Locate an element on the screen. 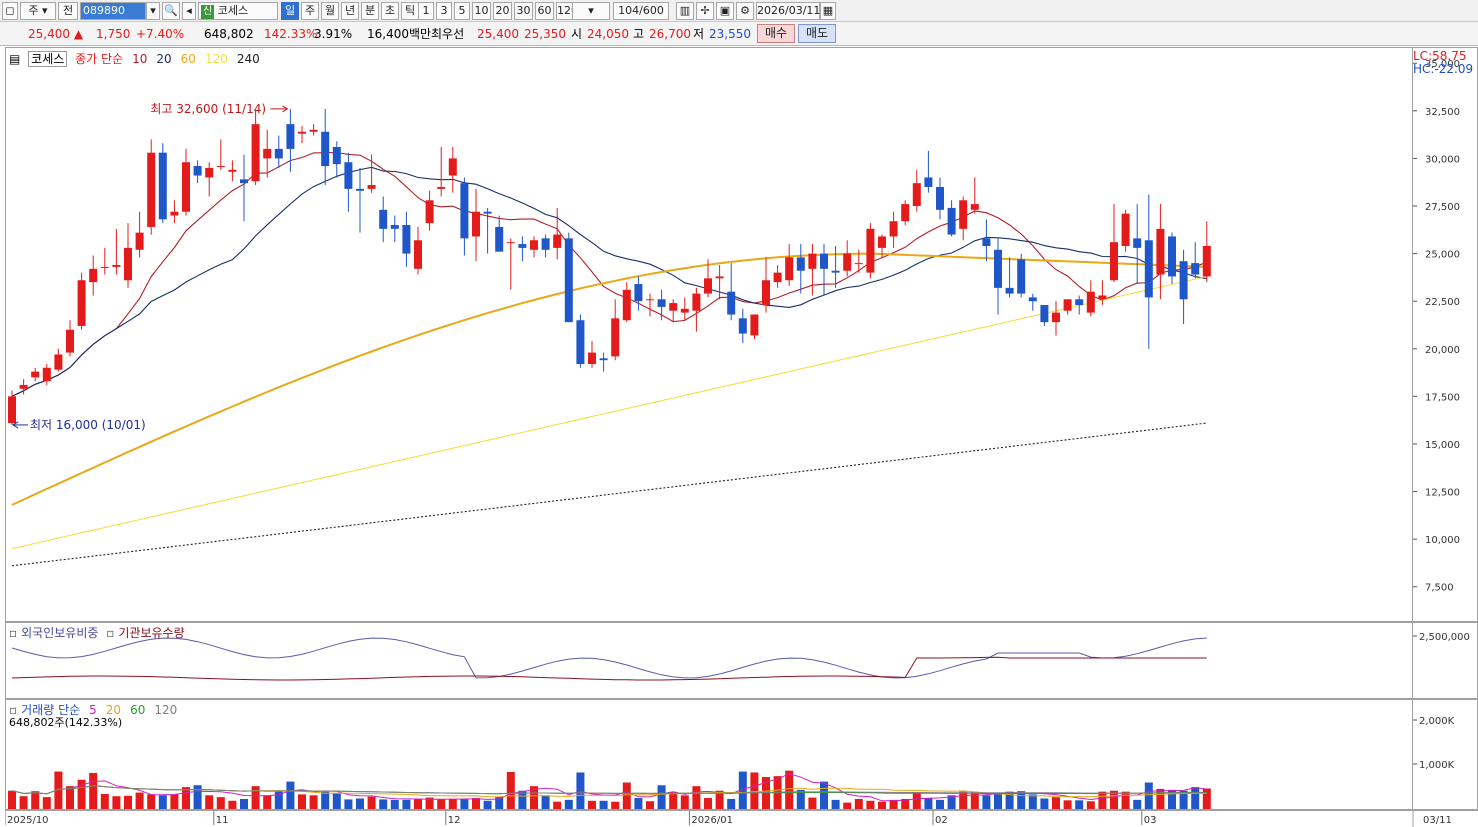  period-tab-6: 틱 is located at coordinates (410, 11).